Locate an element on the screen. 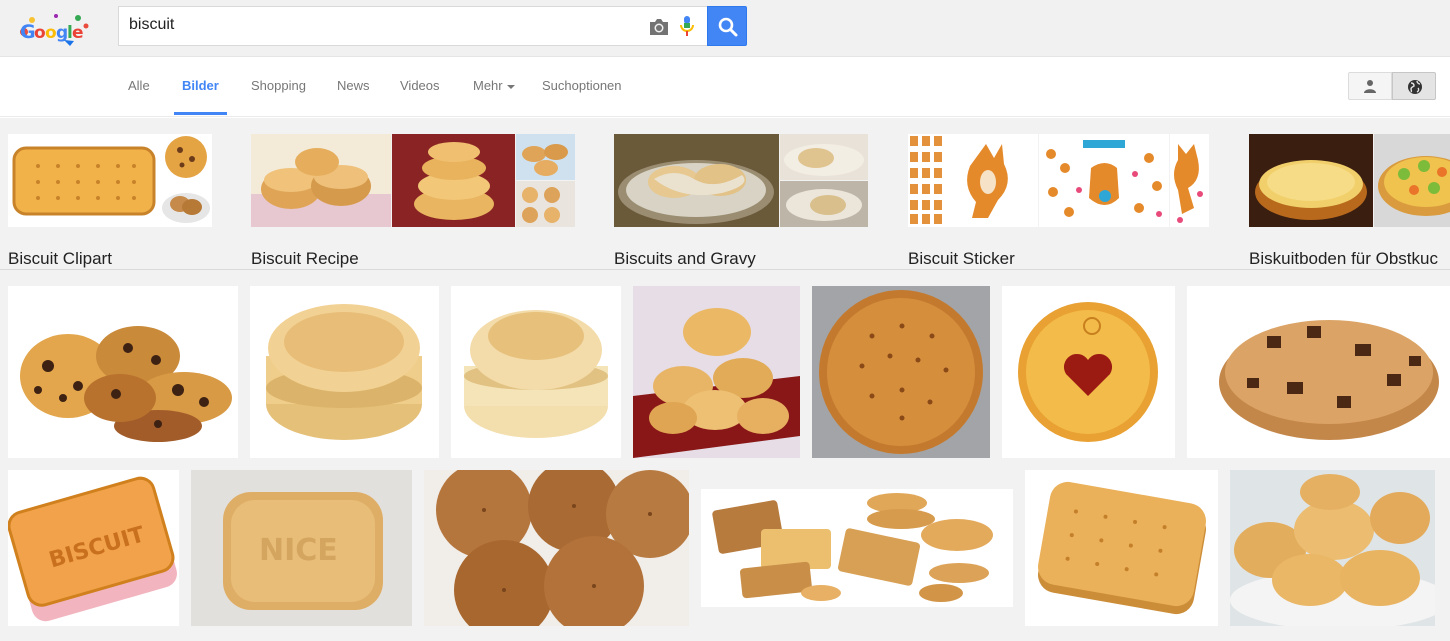 The height and width of the screenshot is (641, 1450). related-item-biscuit-clipart: Biscuit Clipart is located at coordinates (110, 201).